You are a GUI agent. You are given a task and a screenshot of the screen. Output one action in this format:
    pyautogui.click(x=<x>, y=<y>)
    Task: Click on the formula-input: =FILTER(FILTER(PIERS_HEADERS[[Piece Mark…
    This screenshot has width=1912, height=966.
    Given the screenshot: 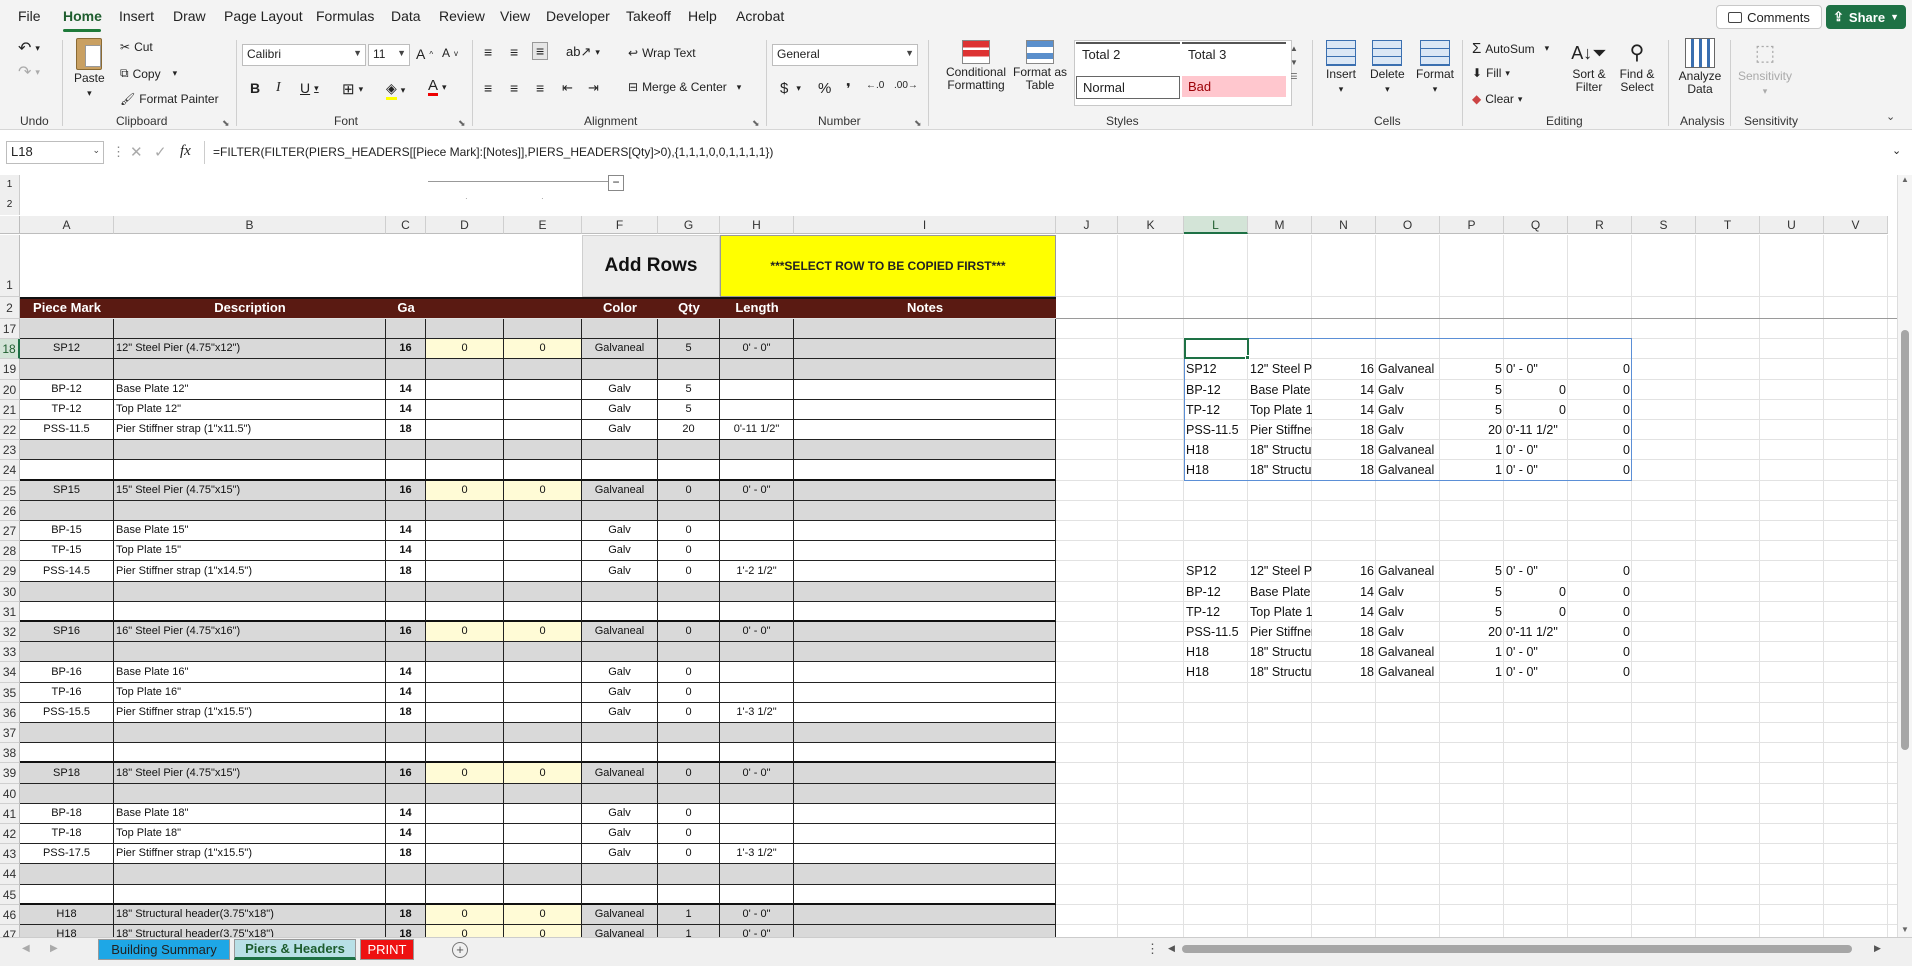 What is the action you would take?
    pyautogui.click(x=1044, y=152)
    